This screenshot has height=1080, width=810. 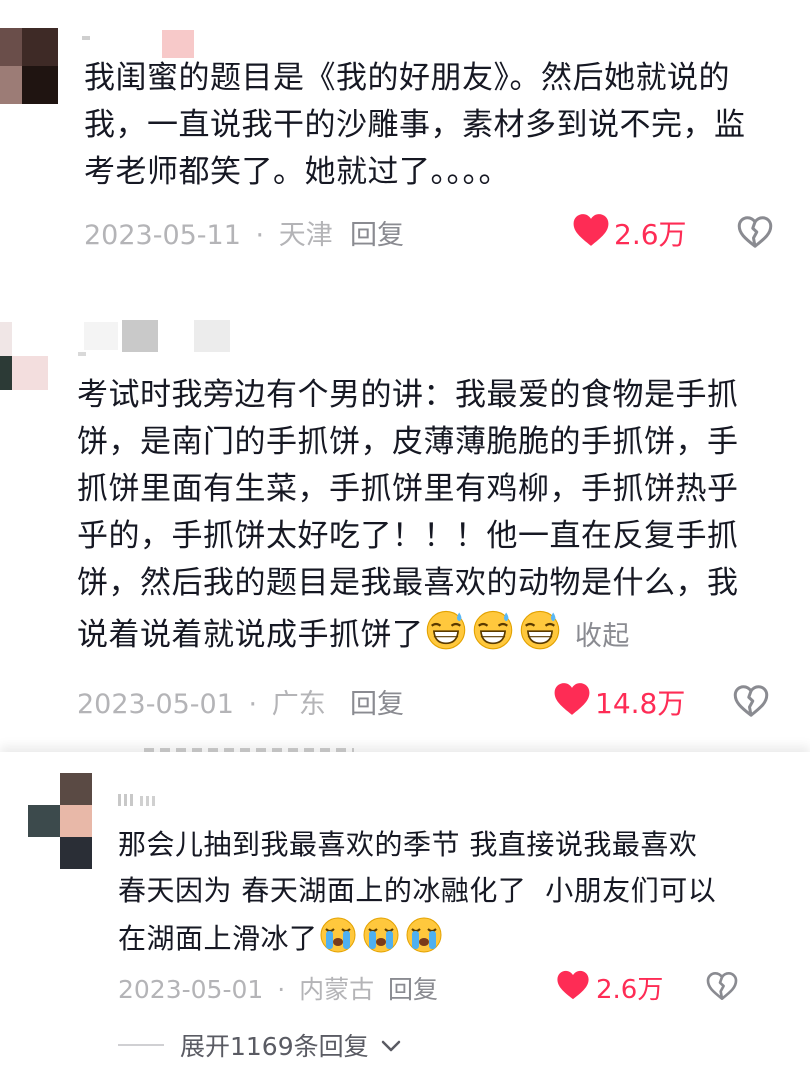 What do you see at coordinates (640, 703) in the screenshot?
I see `like-count: 14.8万` at bounding box center [640, 703].